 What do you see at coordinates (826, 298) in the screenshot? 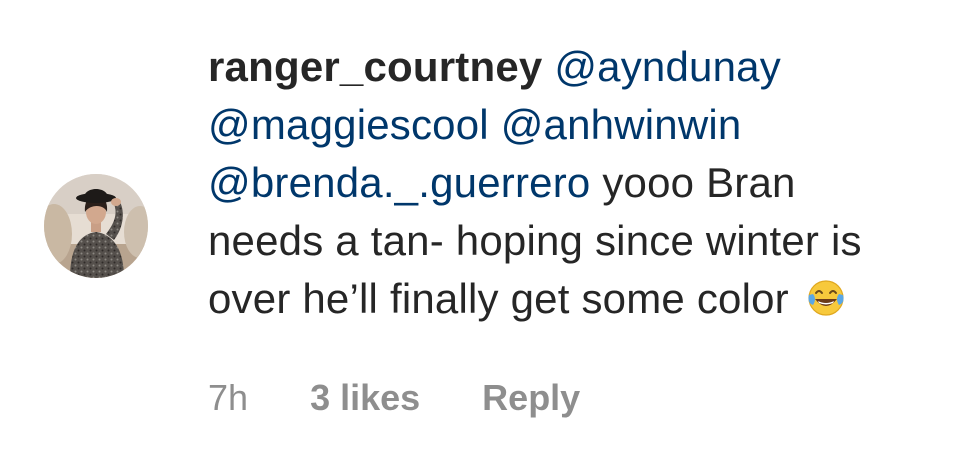
I see `face-with-tears-of-joy-icon` at bounding box center [826, 298].